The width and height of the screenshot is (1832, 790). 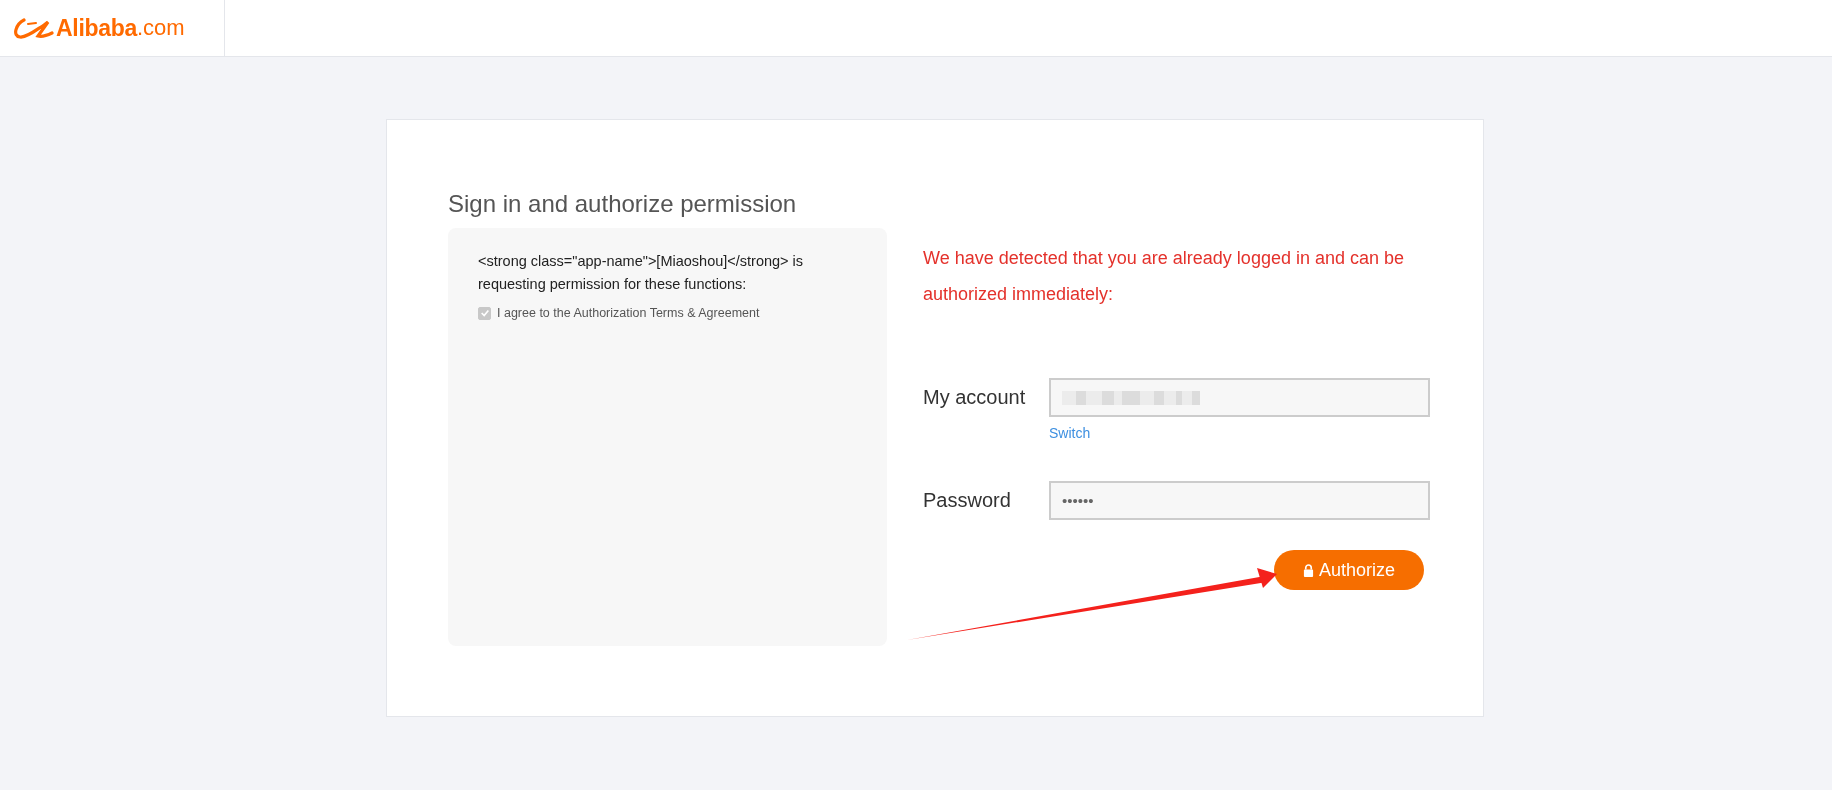 What do you see at coordinates (1164, 276) in the screenshot?
I see `logged-in-notice: We have detected that you are already logged in and can be authorized immediately:` at bounding box center [1164, 276].